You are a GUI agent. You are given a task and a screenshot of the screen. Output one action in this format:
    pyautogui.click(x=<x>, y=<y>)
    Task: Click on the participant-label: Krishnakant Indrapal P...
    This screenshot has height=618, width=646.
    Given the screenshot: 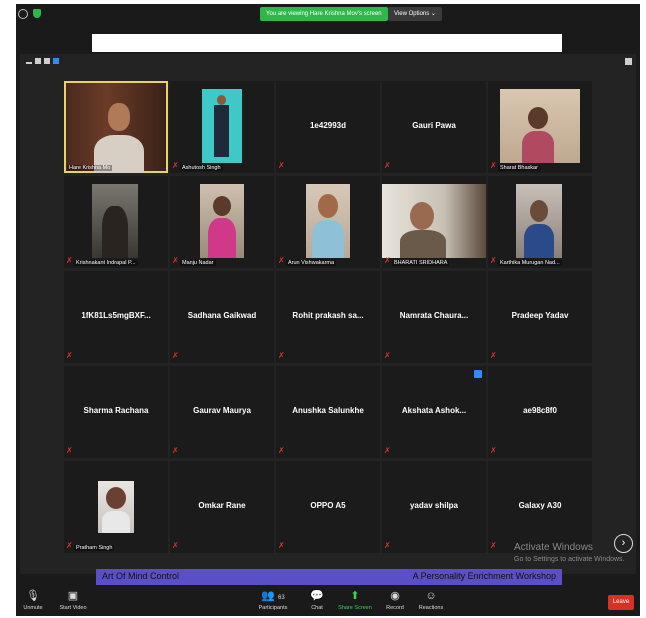 What is the action you would take?
    pyautogui.click(x=106, y=263)
    